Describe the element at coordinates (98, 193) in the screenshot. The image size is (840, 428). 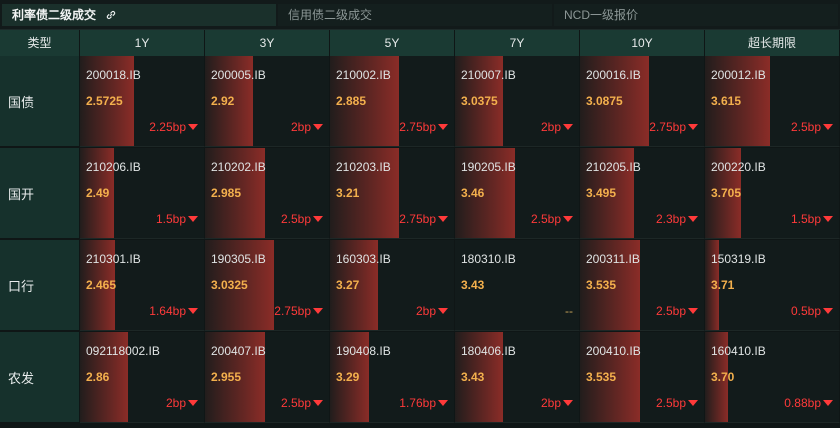
I see `bond-yield: 2.49` at that location.